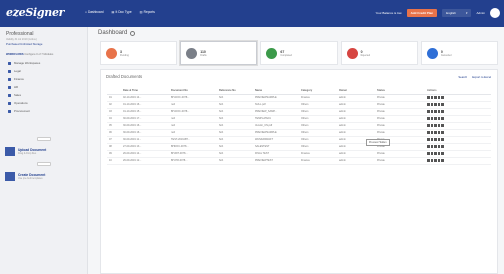 The width and height of the screenshot is (504, 274). I want to click on user-name: Admin, so click(480, 13).